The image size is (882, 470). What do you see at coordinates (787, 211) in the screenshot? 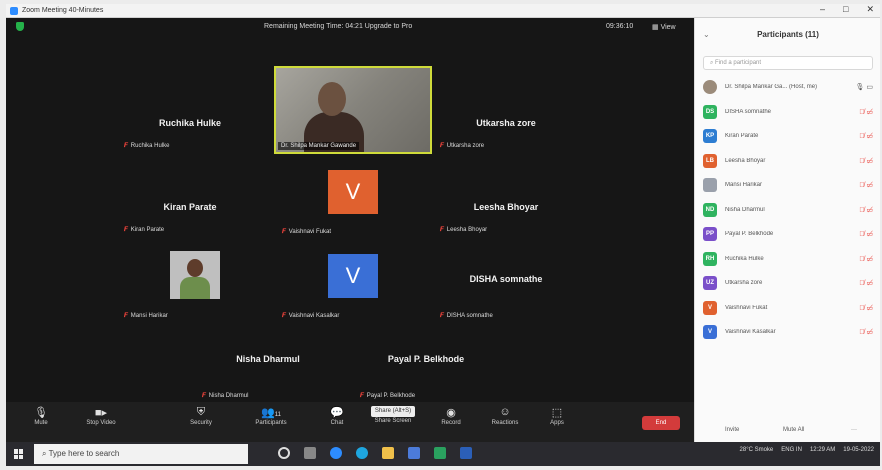
I see `participant-row: ND Nisha Dharmul 🎙̸ ▭̸` at bounding box center [787, 211].